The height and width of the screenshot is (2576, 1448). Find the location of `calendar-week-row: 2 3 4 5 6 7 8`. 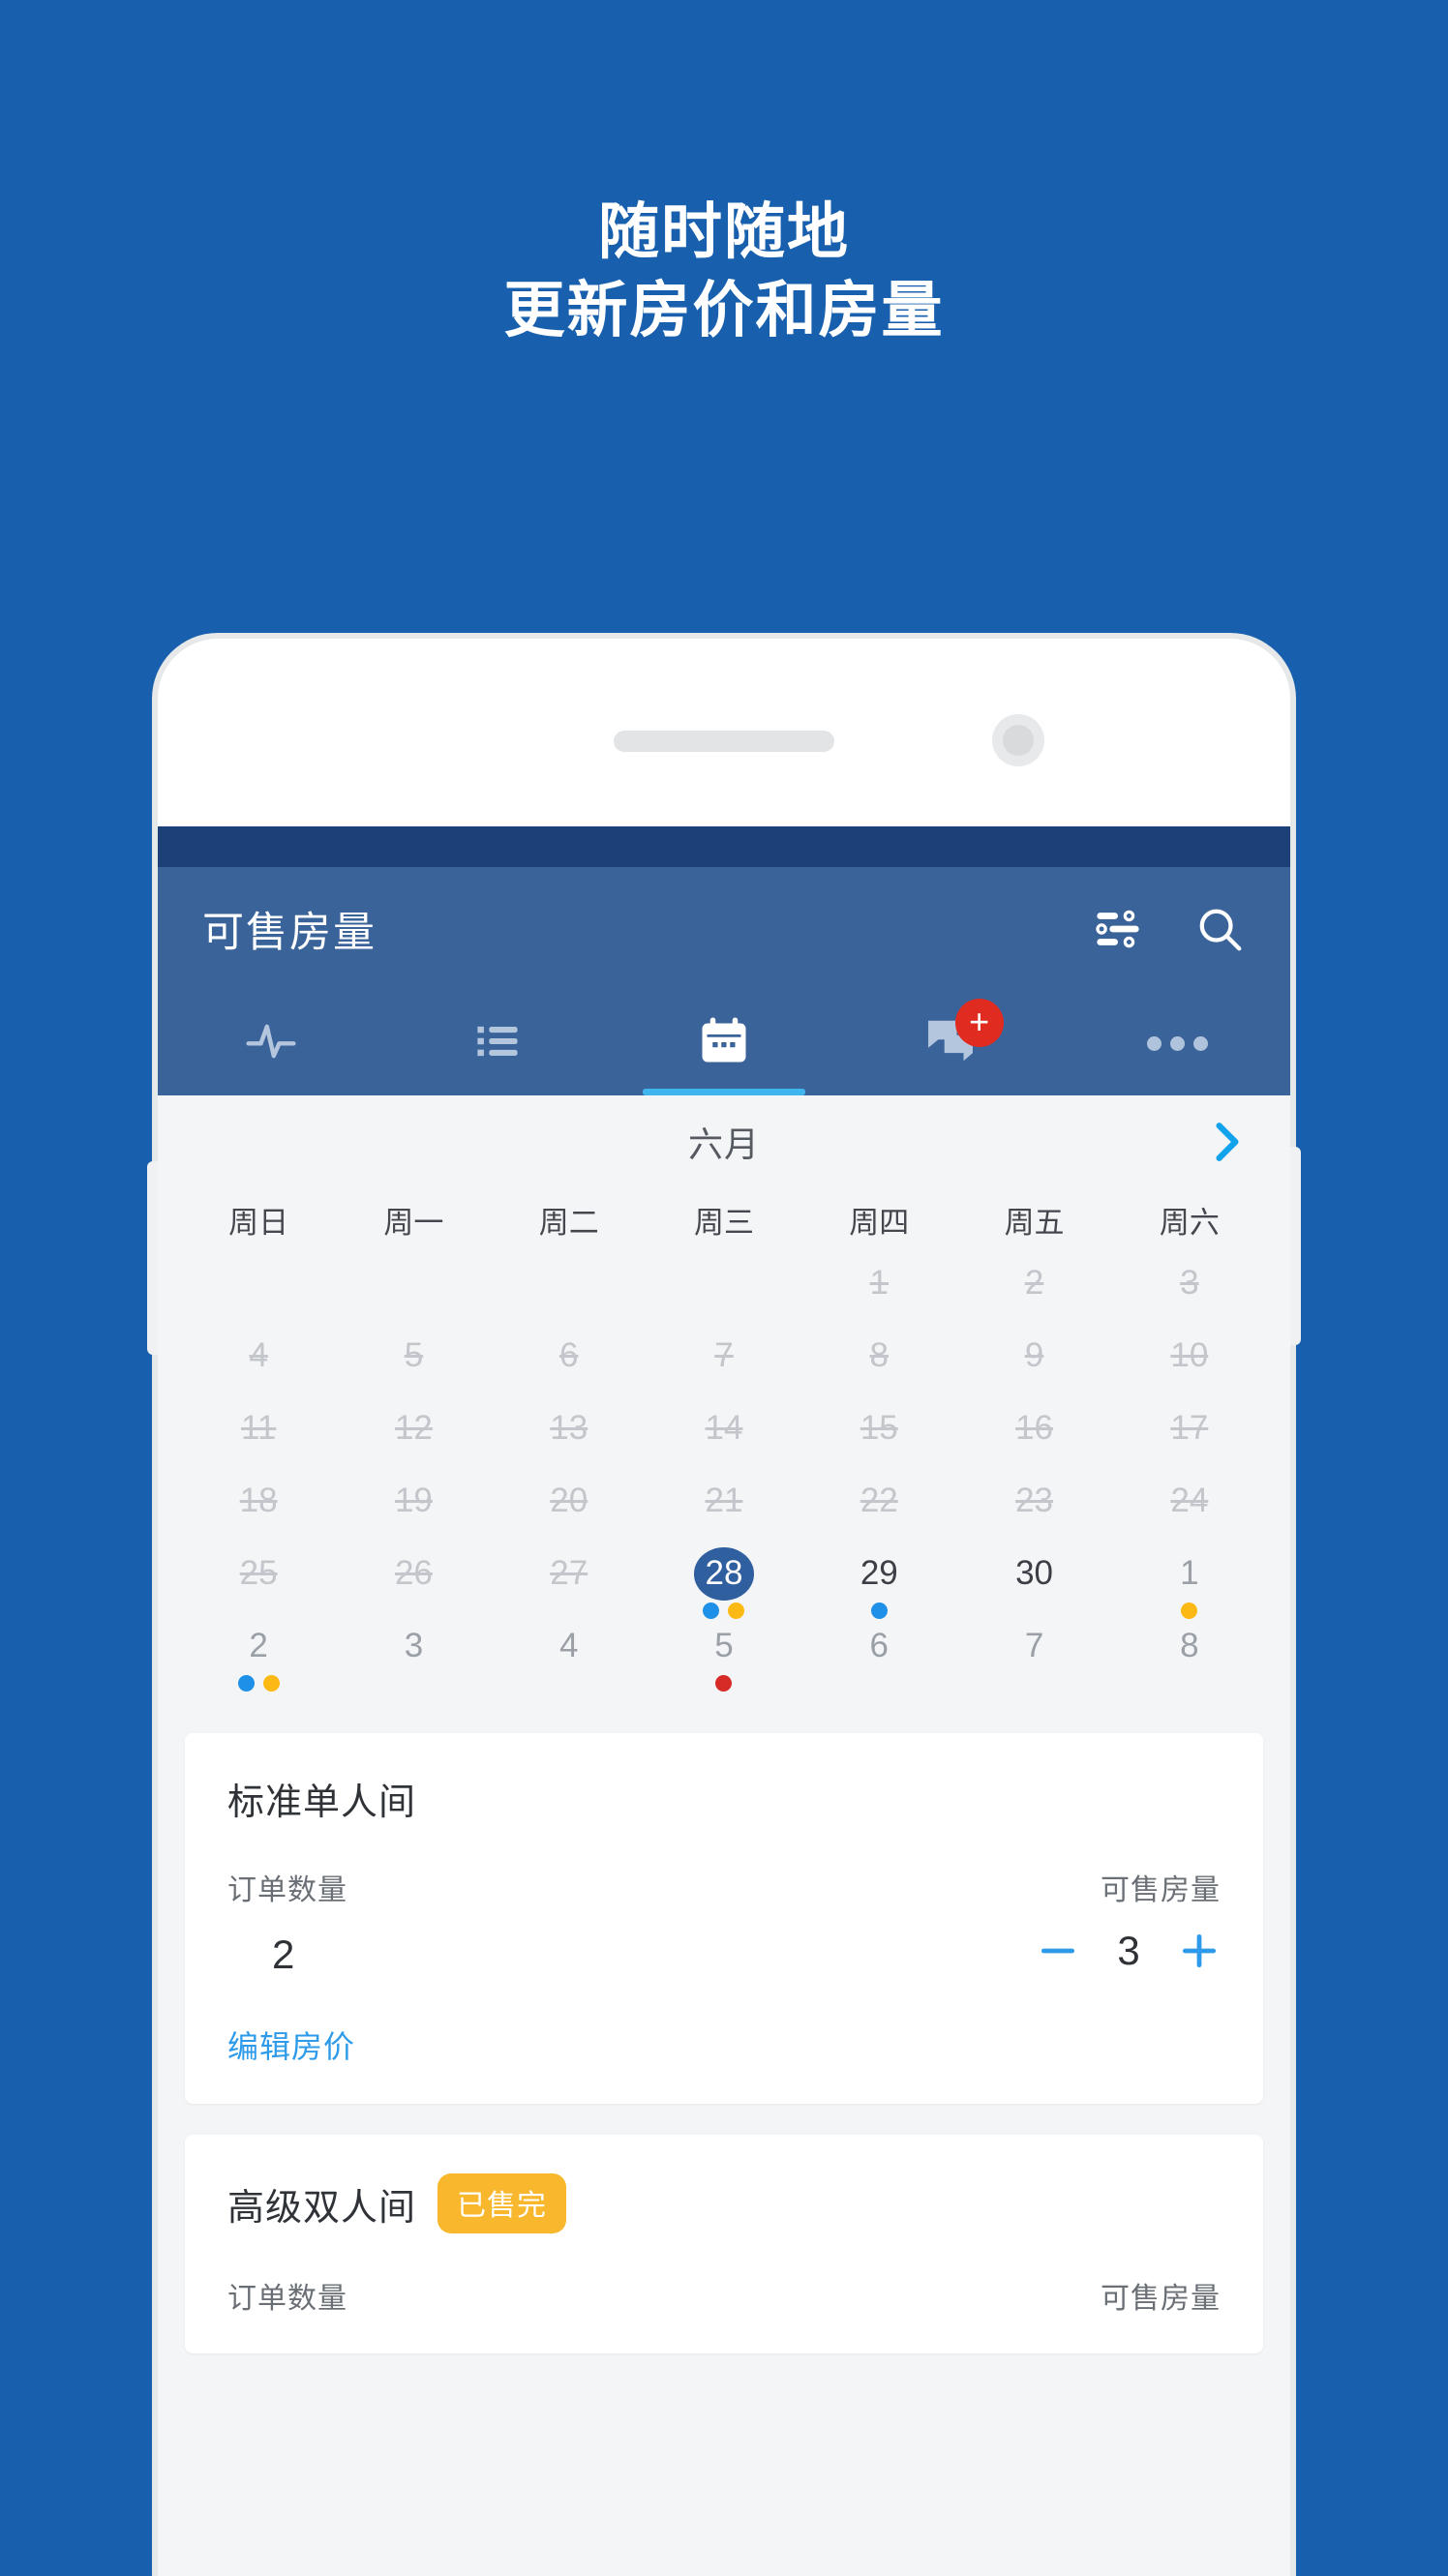

calendar-week-row: 2 3 4 5 6 7 8 is located at coordinates (724, 1656).